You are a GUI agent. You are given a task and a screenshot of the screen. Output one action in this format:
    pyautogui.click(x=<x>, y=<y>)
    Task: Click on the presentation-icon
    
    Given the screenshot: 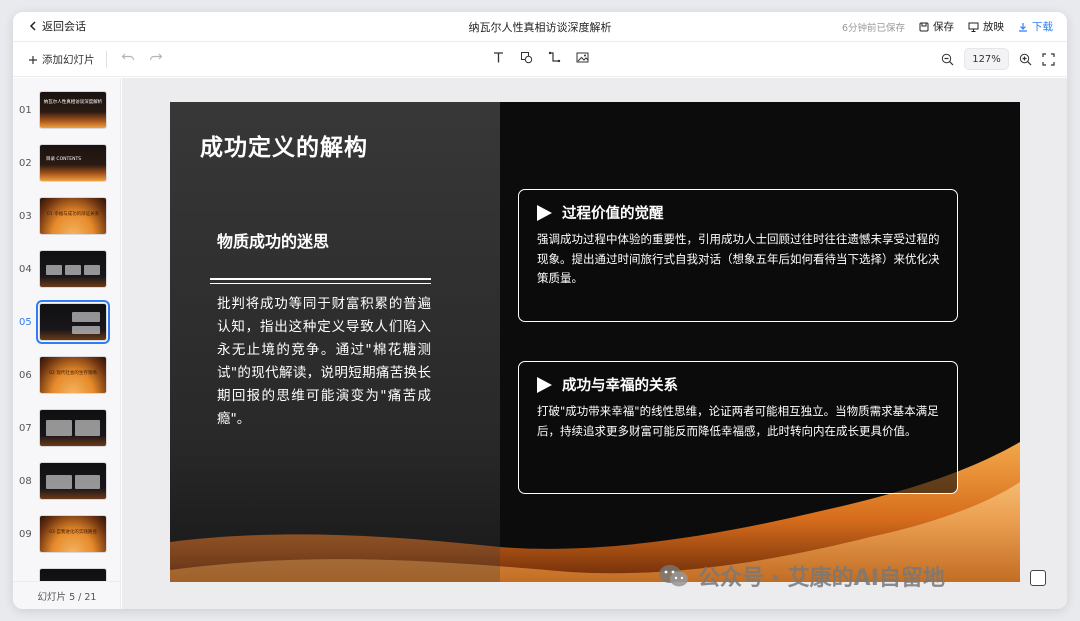 What is the action you would take?
    pyautogui.click(x=973, y=27)
    